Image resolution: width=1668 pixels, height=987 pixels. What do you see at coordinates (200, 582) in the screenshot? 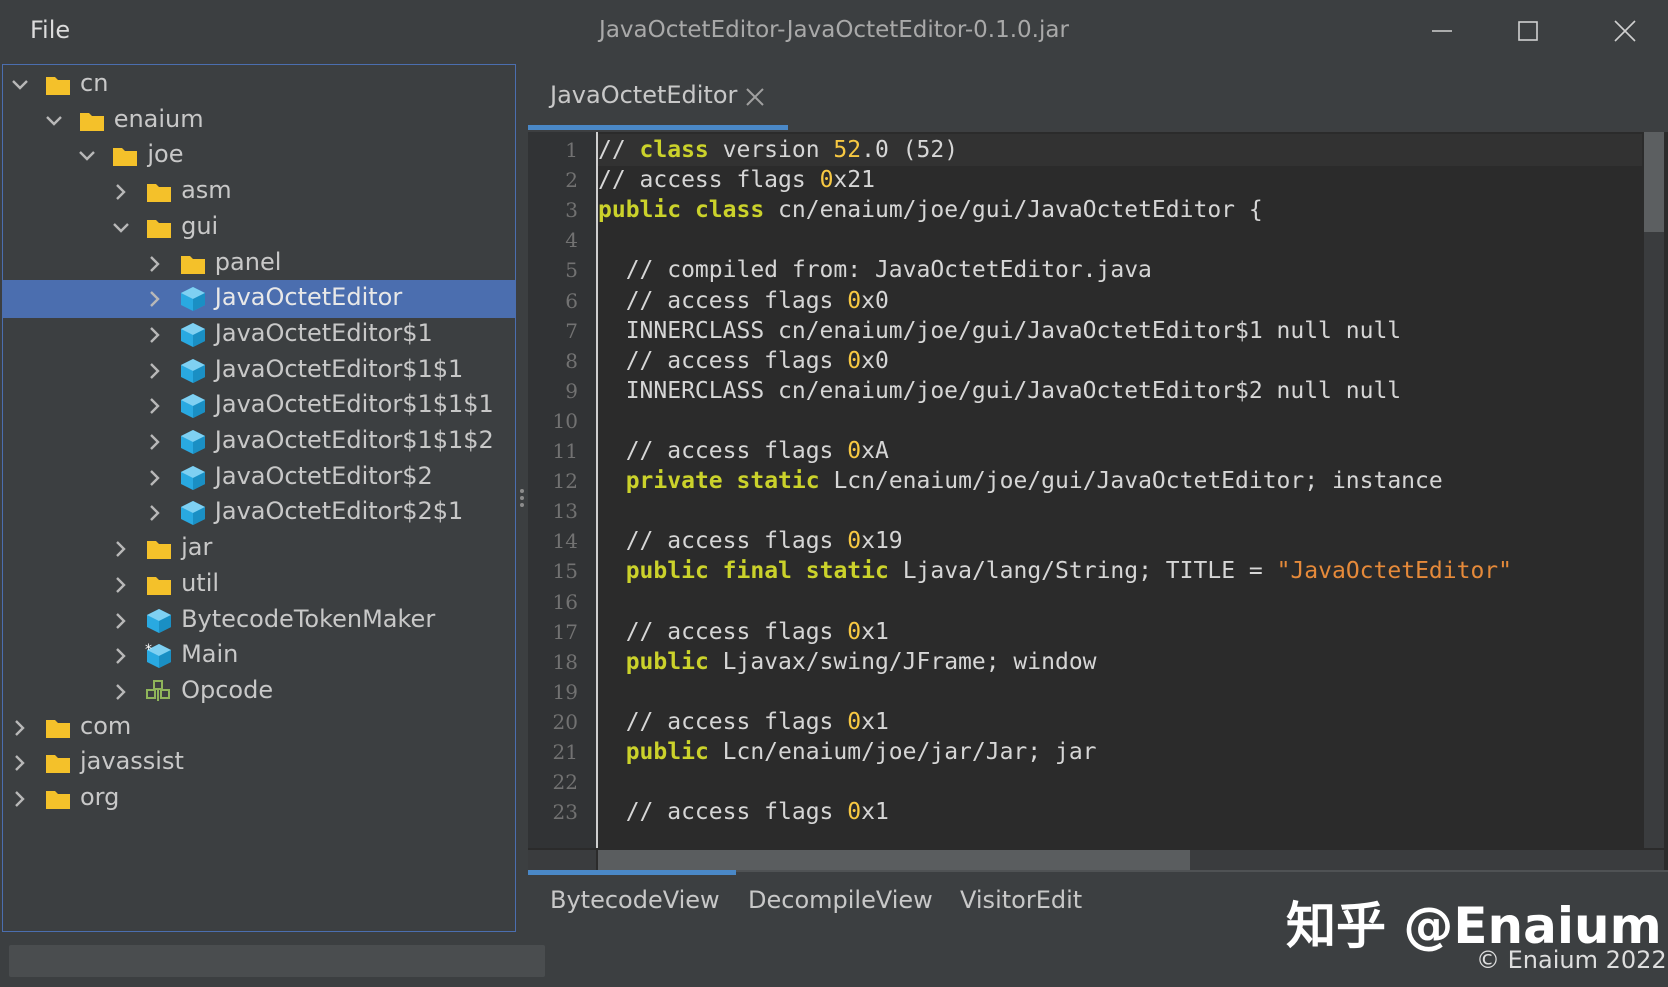
I see `tree-node-label: util` at bounding box center [200, 582].